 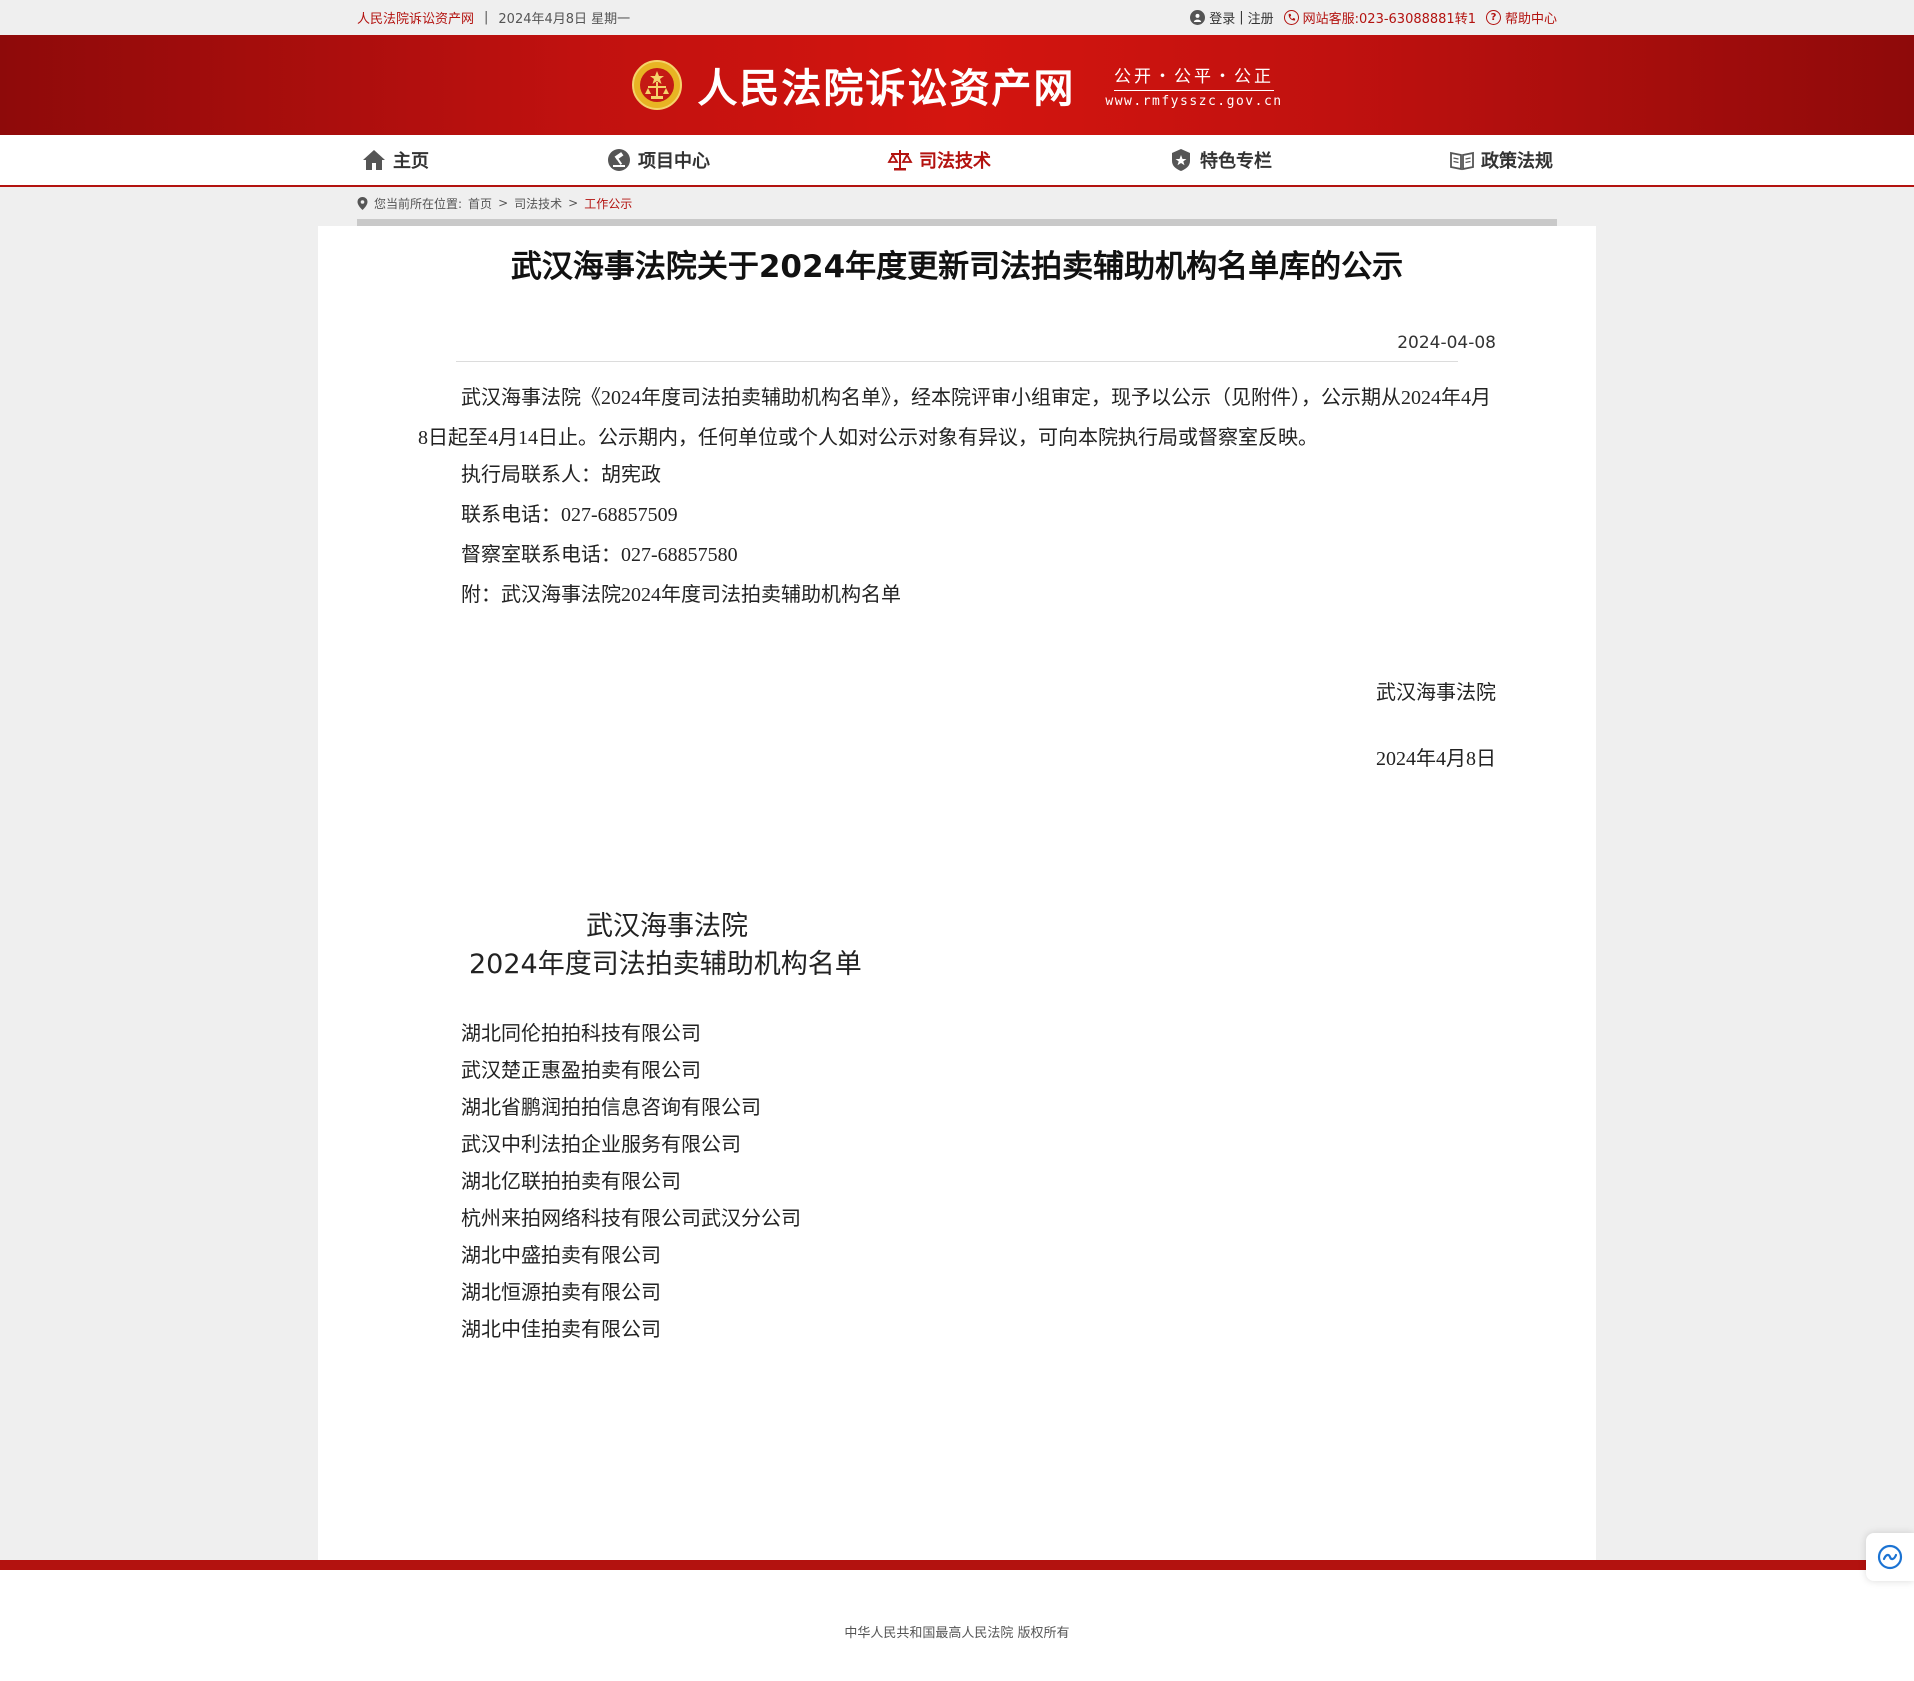 What do you see at coordinates (886, 85) in the screenshot?
I see `site-brand-title: 人民法院诉讼资产网` at bounding box center [886, 85].